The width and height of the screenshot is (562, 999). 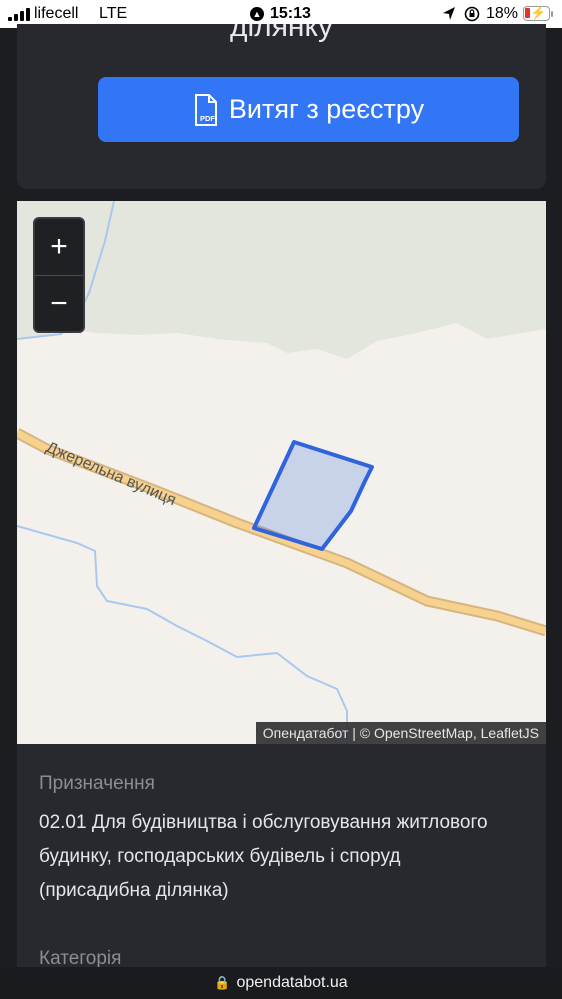 I want to click on battery-percent: 18%, so click(x=502, y=13).